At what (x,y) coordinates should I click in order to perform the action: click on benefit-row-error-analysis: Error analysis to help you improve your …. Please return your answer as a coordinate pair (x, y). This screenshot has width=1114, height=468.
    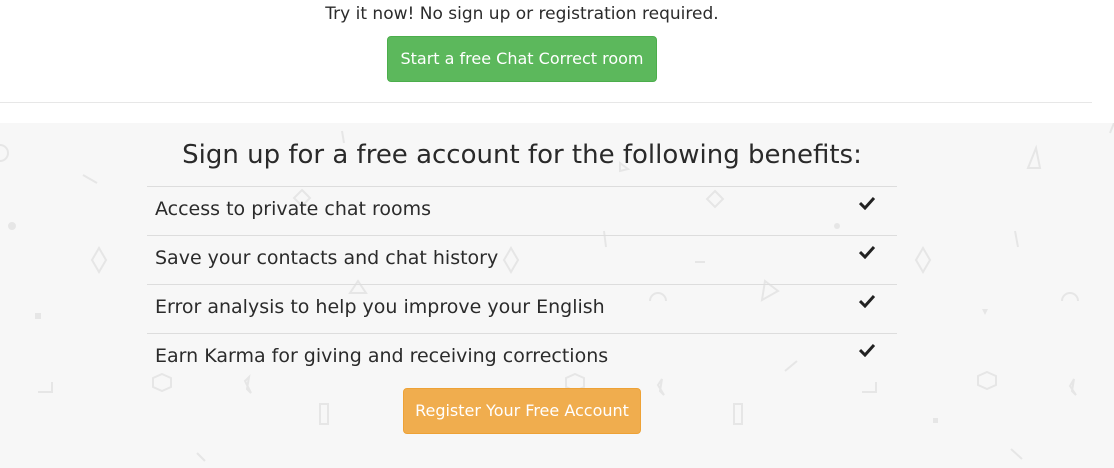
    Looking at the image, I should click on (522, 309).